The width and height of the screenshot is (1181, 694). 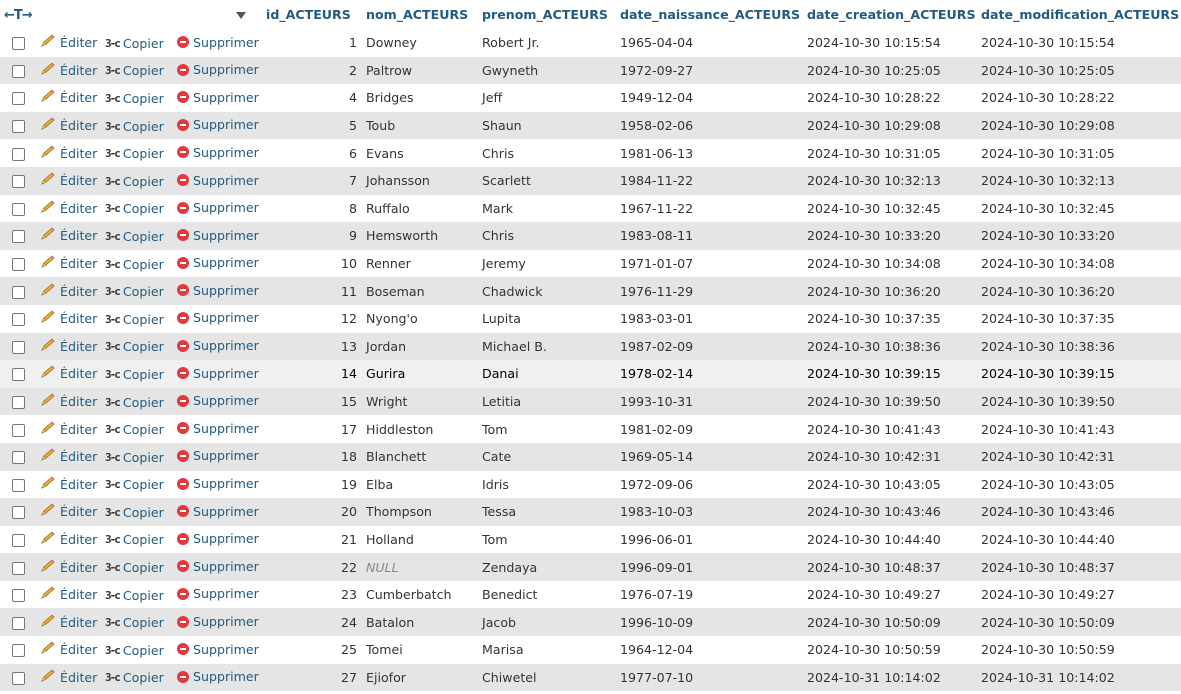 What do you see at coordinates (890, 291) in the screenshot?
I see `cell-date-creation: 2024-10-30 10:36:20` at bounding box center [890, 291].